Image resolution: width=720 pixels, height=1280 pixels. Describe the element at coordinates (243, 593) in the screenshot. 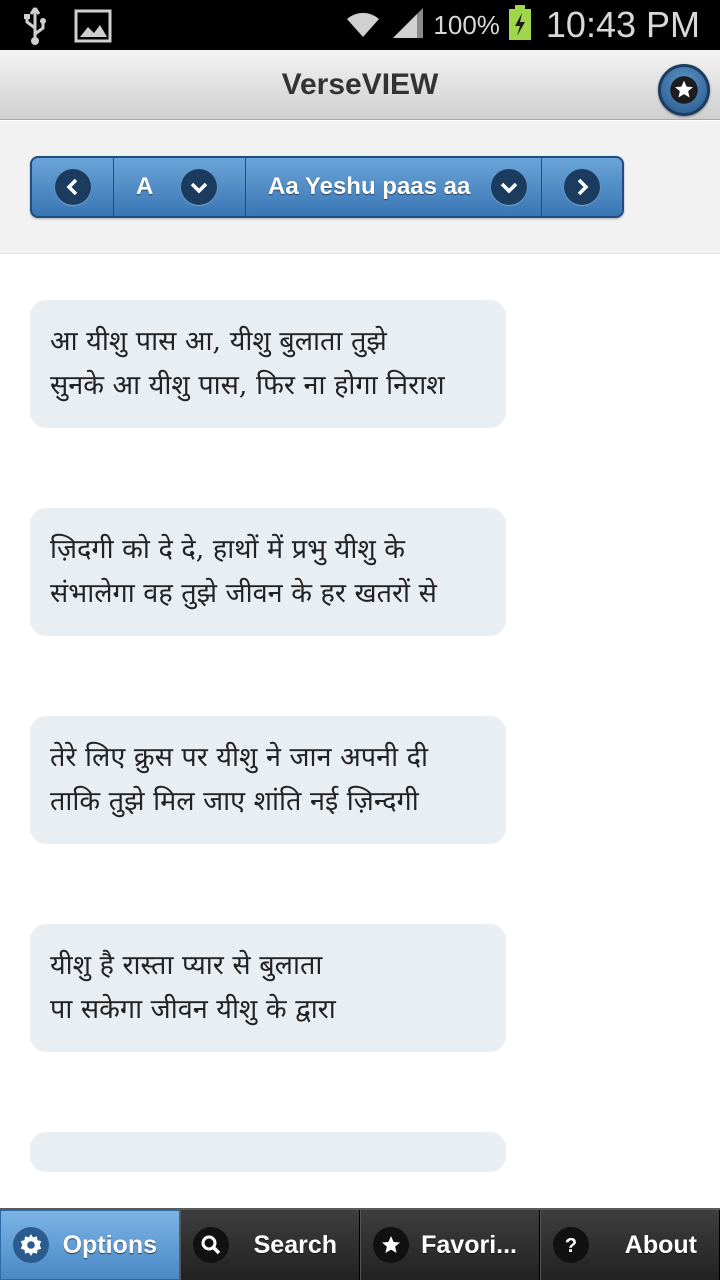

I see `verse-line: संभालेगा वह तुझे जीवन के हर खतरों से` at that location.